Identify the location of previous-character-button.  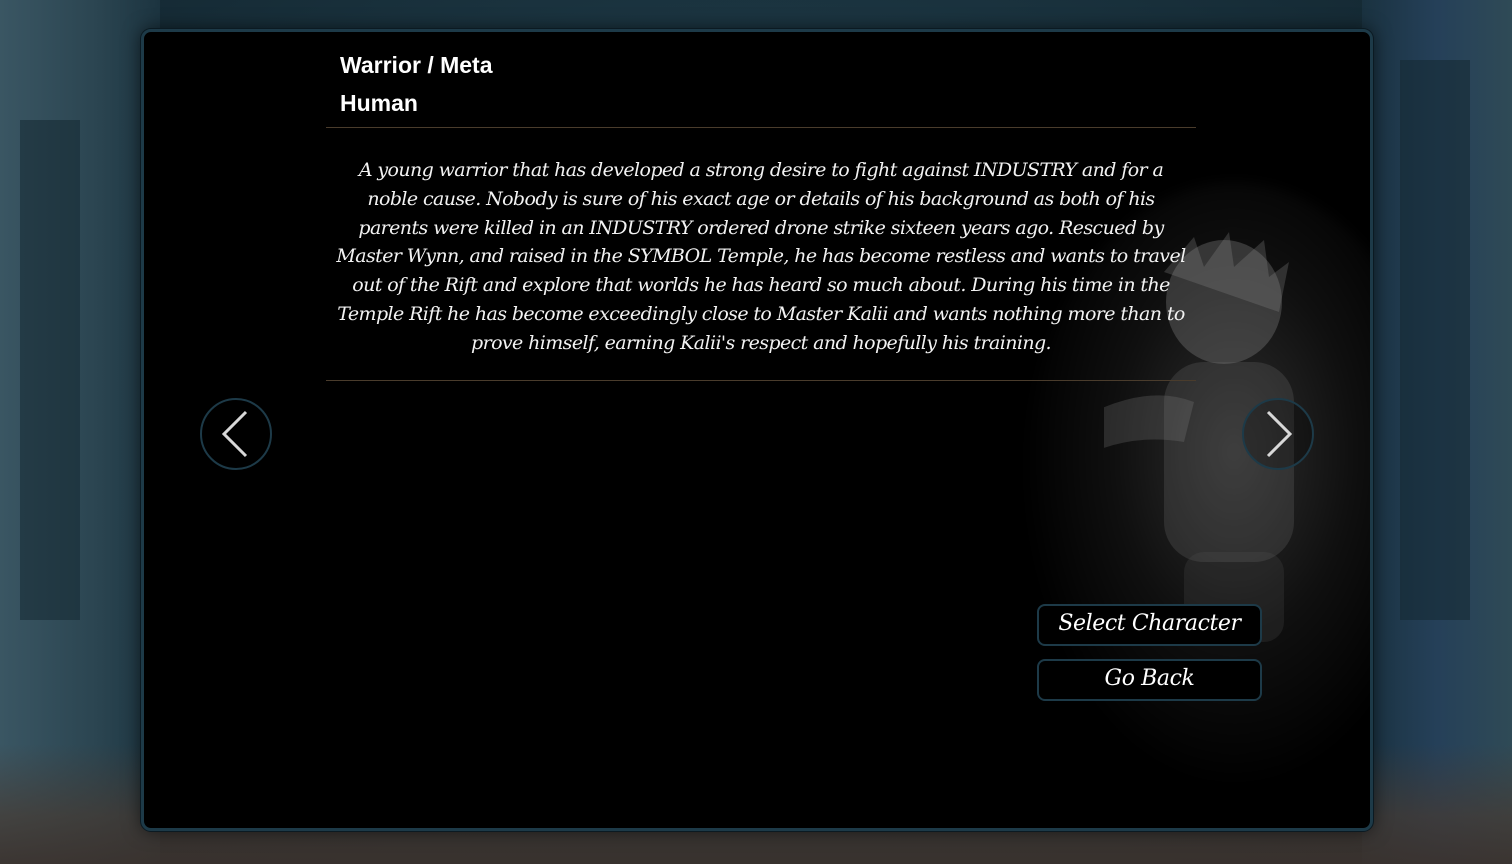
(236, 434).